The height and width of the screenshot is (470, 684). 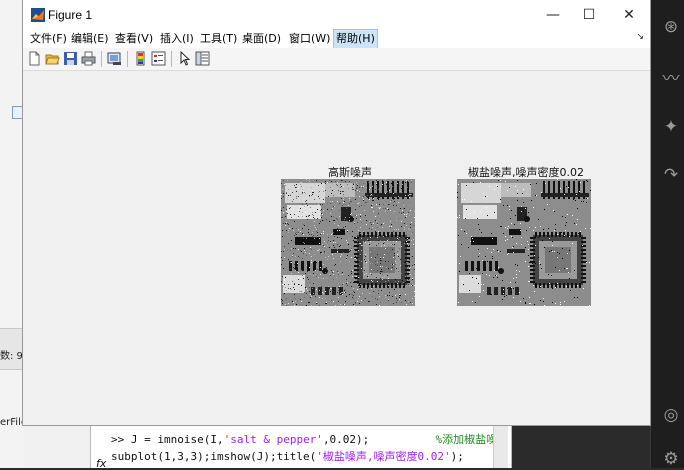 What do you see at coordinates (57, 446) in the screenshot?
I see `background-panel` at bounding box center [57, 446].